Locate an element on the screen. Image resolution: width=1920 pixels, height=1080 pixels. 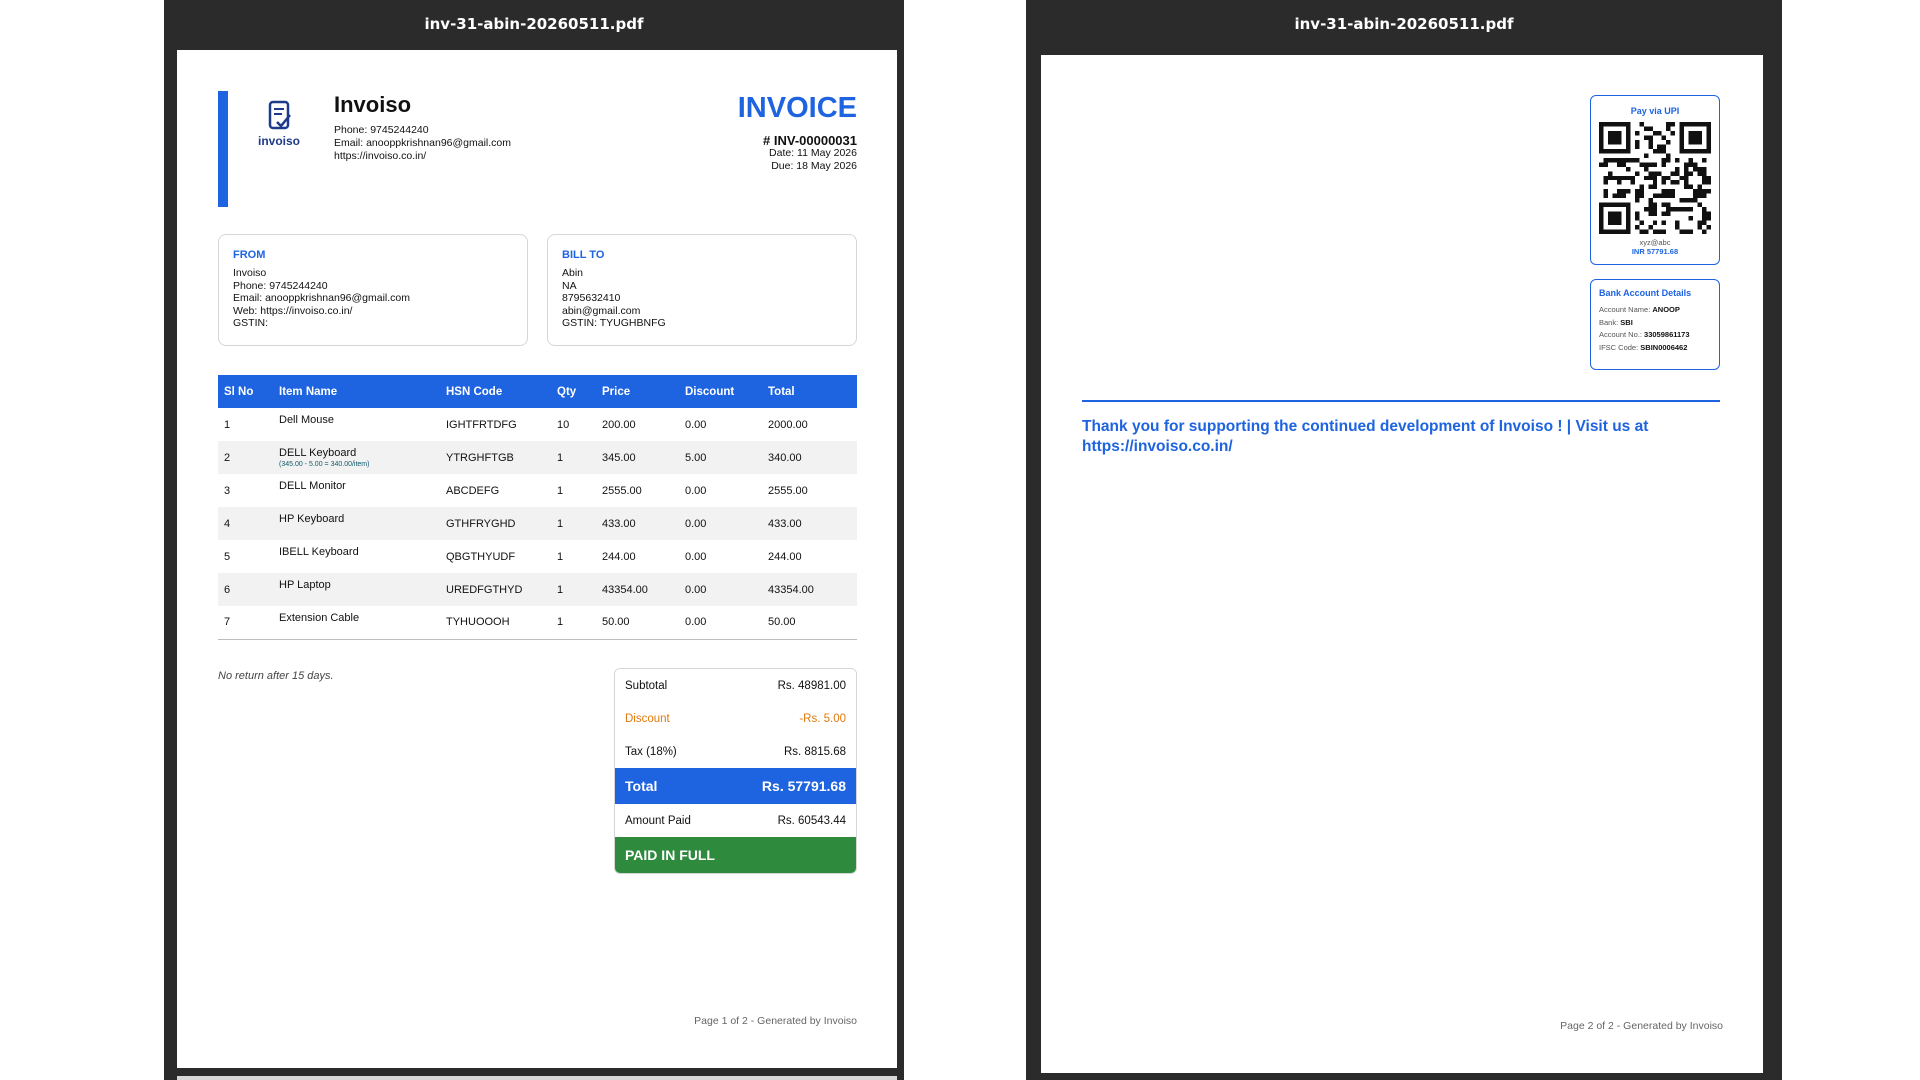
cell-price: 200.00 is located at coordinates (619, 424).